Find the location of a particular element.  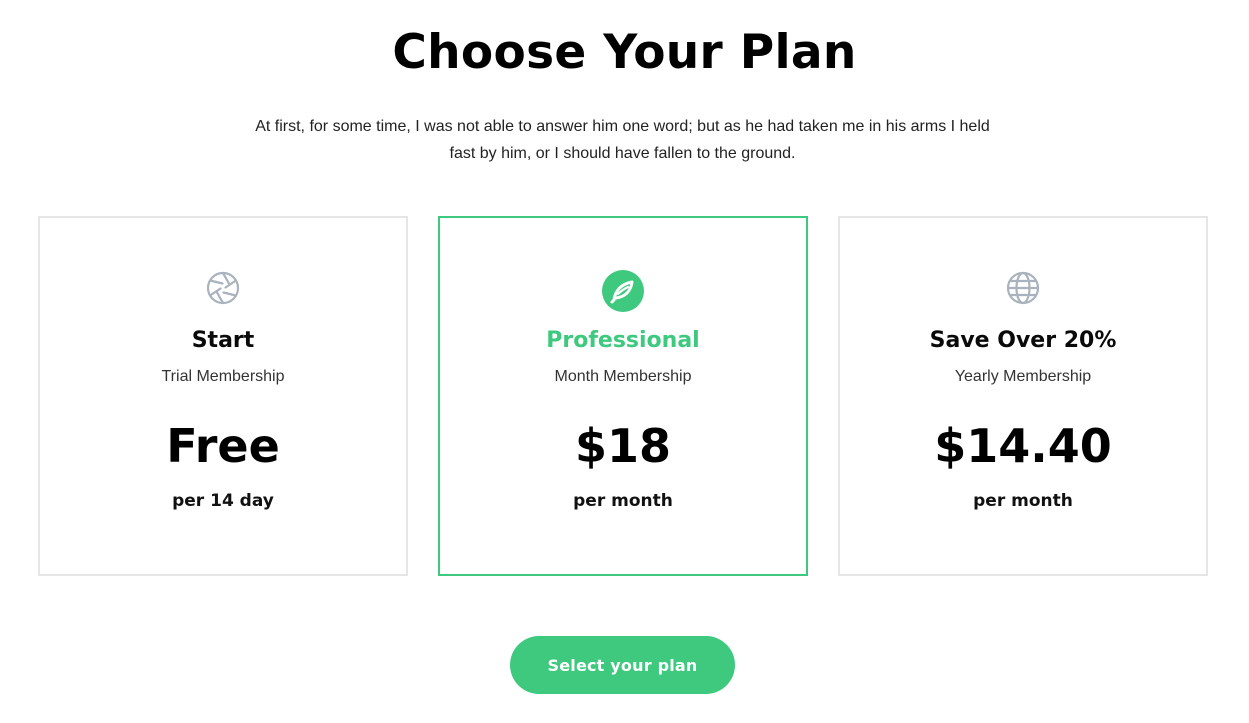

aperture-icon is located at coordinates (223, 288).